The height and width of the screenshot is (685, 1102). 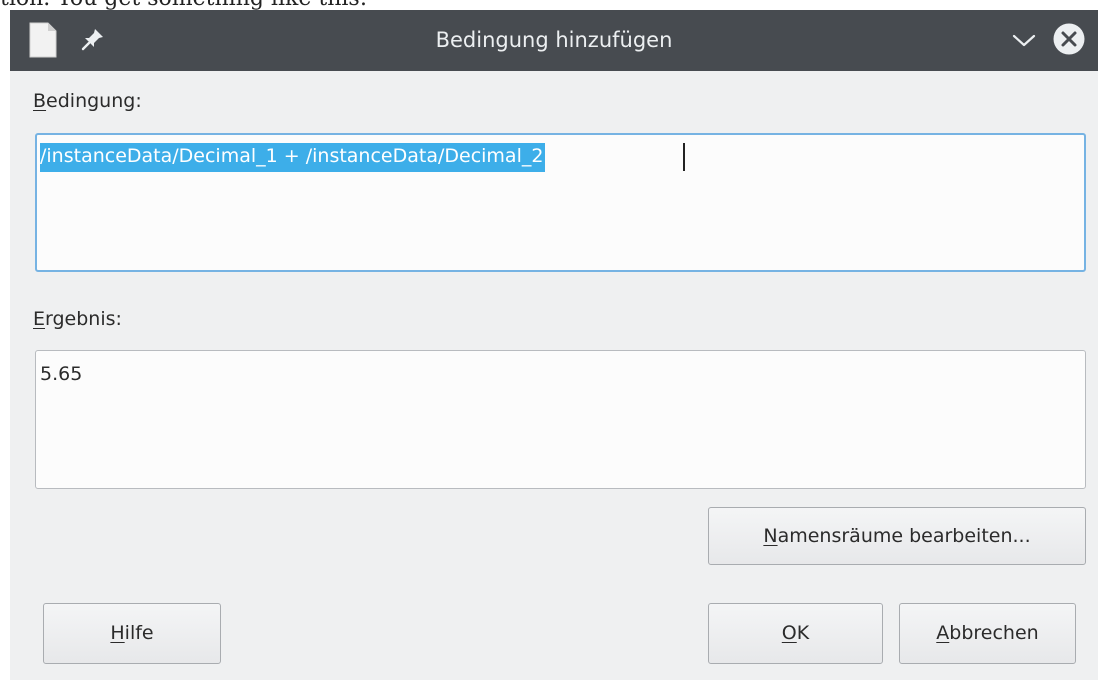 I want to click on result-value: 5.65, so click(x=61, y=374).